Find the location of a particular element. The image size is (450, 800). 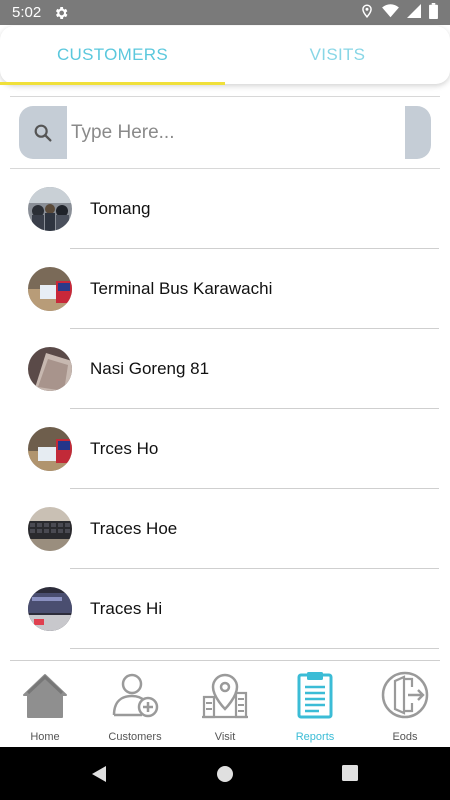

bottom-nav: Home Customers Visit Reports Eods is located at coordinates (225, 704).